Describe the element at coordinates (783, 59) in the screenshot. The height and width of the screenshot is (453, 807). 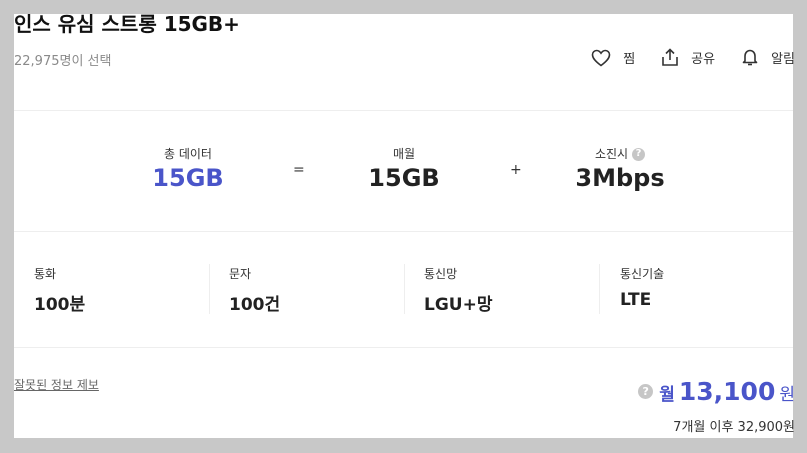
I see `notify-label: 알림` at that location.